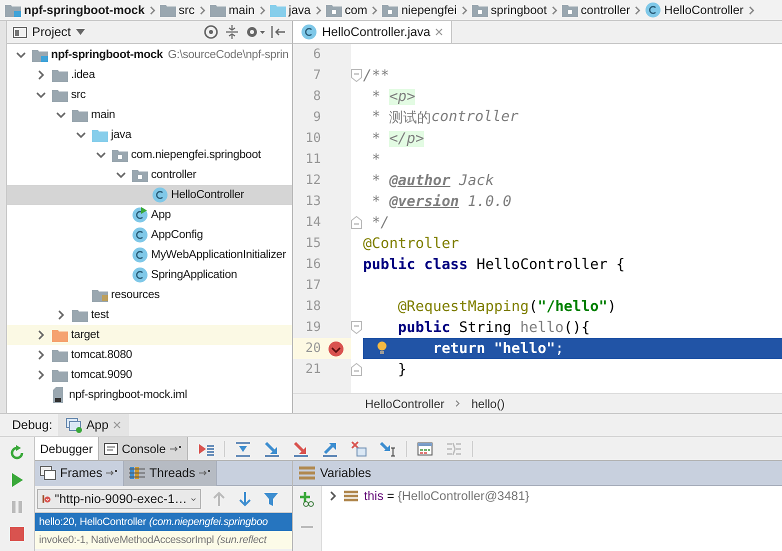  What do you see at coordinates (140, 215) in the screenshot?
I see `runnable-class-icon` at bounding box center [140, 215].